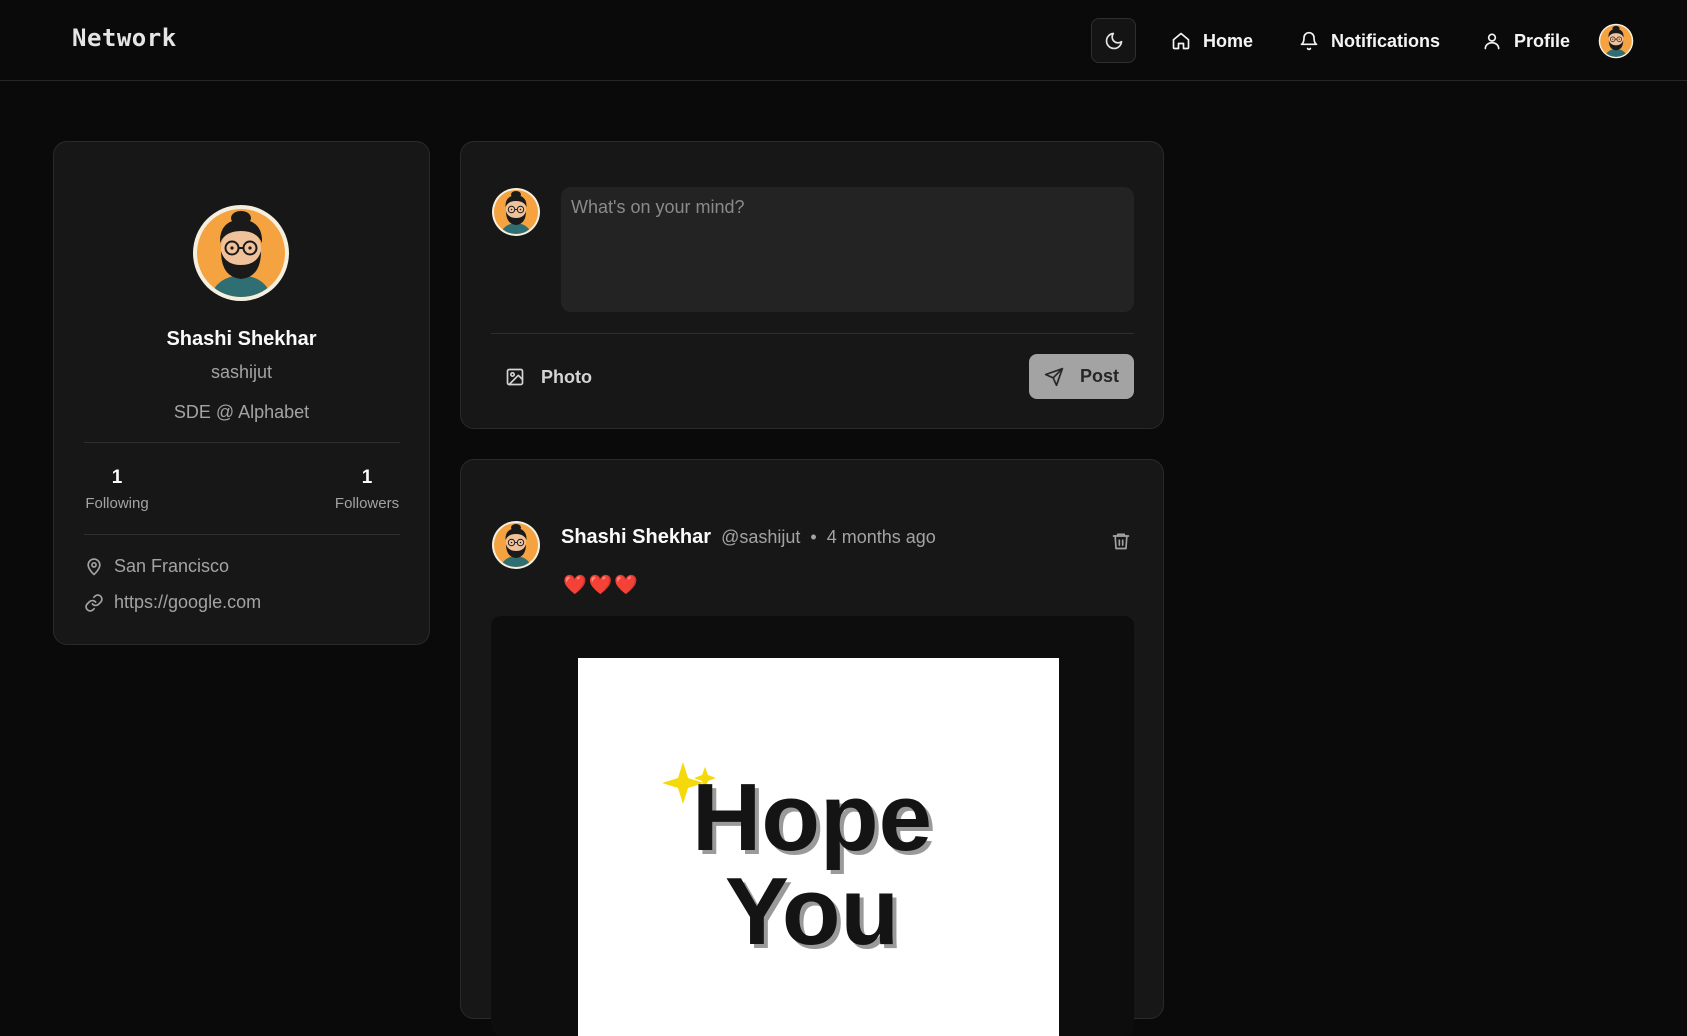  I want to click on submit-post-button: Post, so click(1081, 376).